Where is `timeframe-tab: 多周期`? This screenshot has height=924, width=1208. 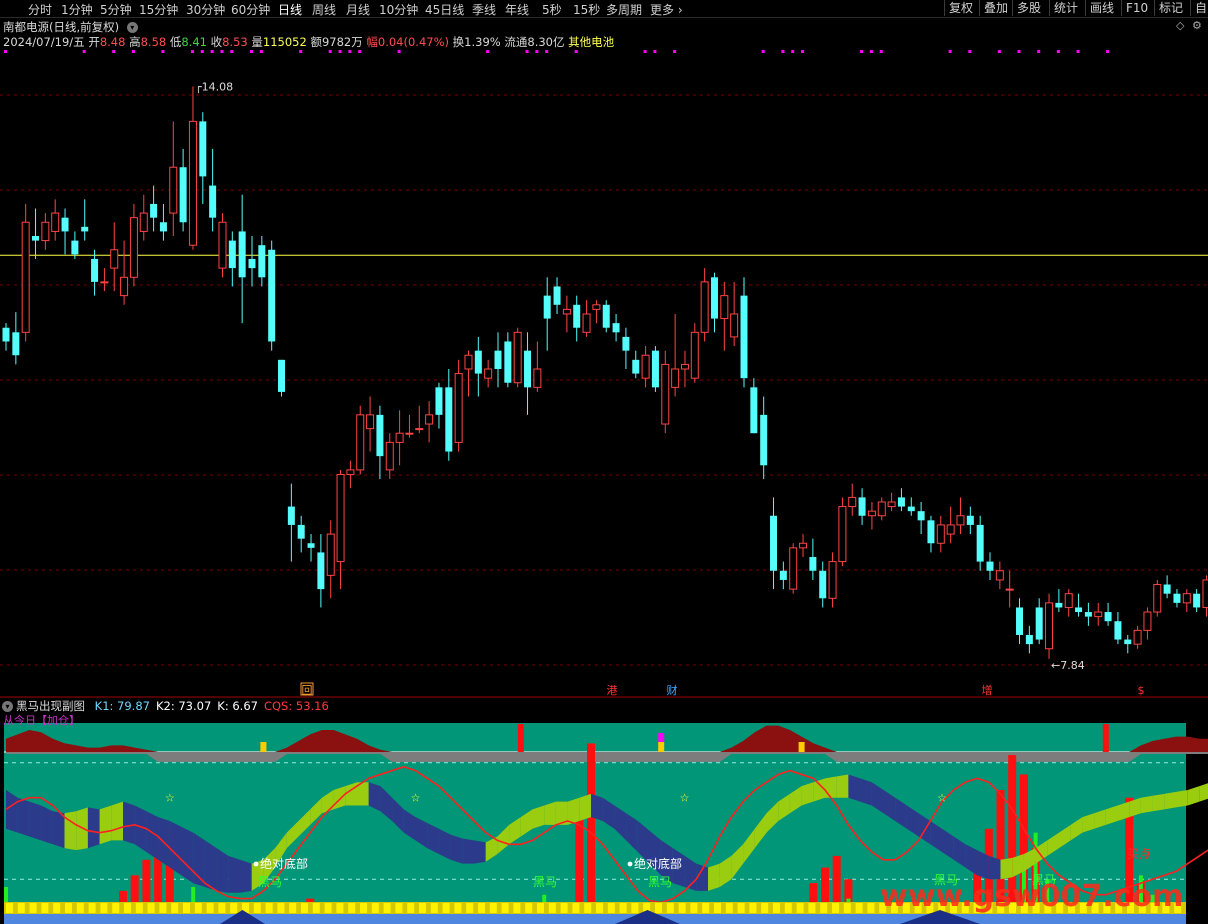 timeframe-tab: 多周期 is located at coordinates (624, 9).